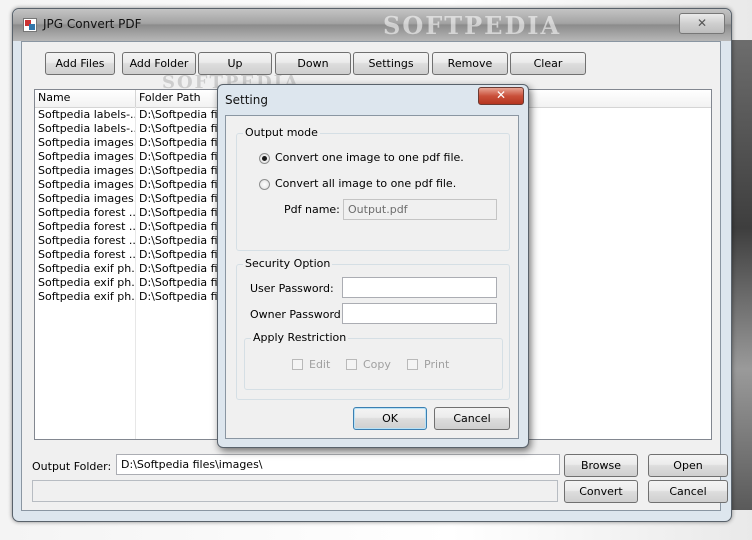  Describe the element at coordinates (412, 364) in the screenshot. I see `print-checkbox` at that location.